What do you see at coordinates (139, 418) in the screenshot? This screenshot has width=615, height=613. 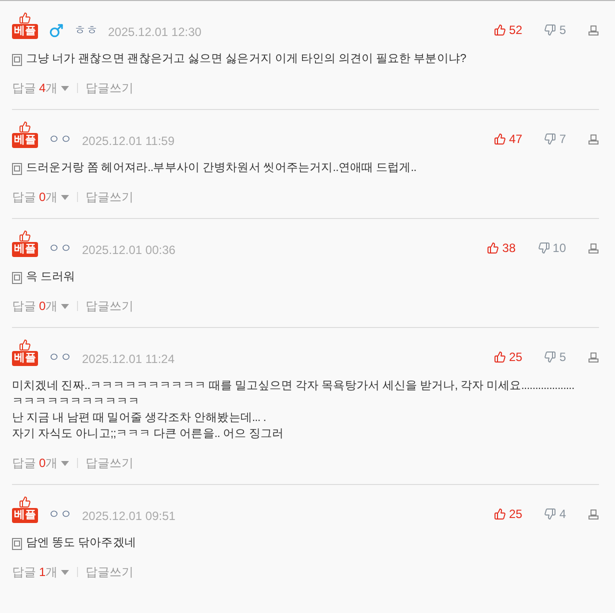 I see `comment-text: 난 지금 내 남편 때 밀어줄 생각조차 안해봤는데... .` at bounding box center [139, 418].